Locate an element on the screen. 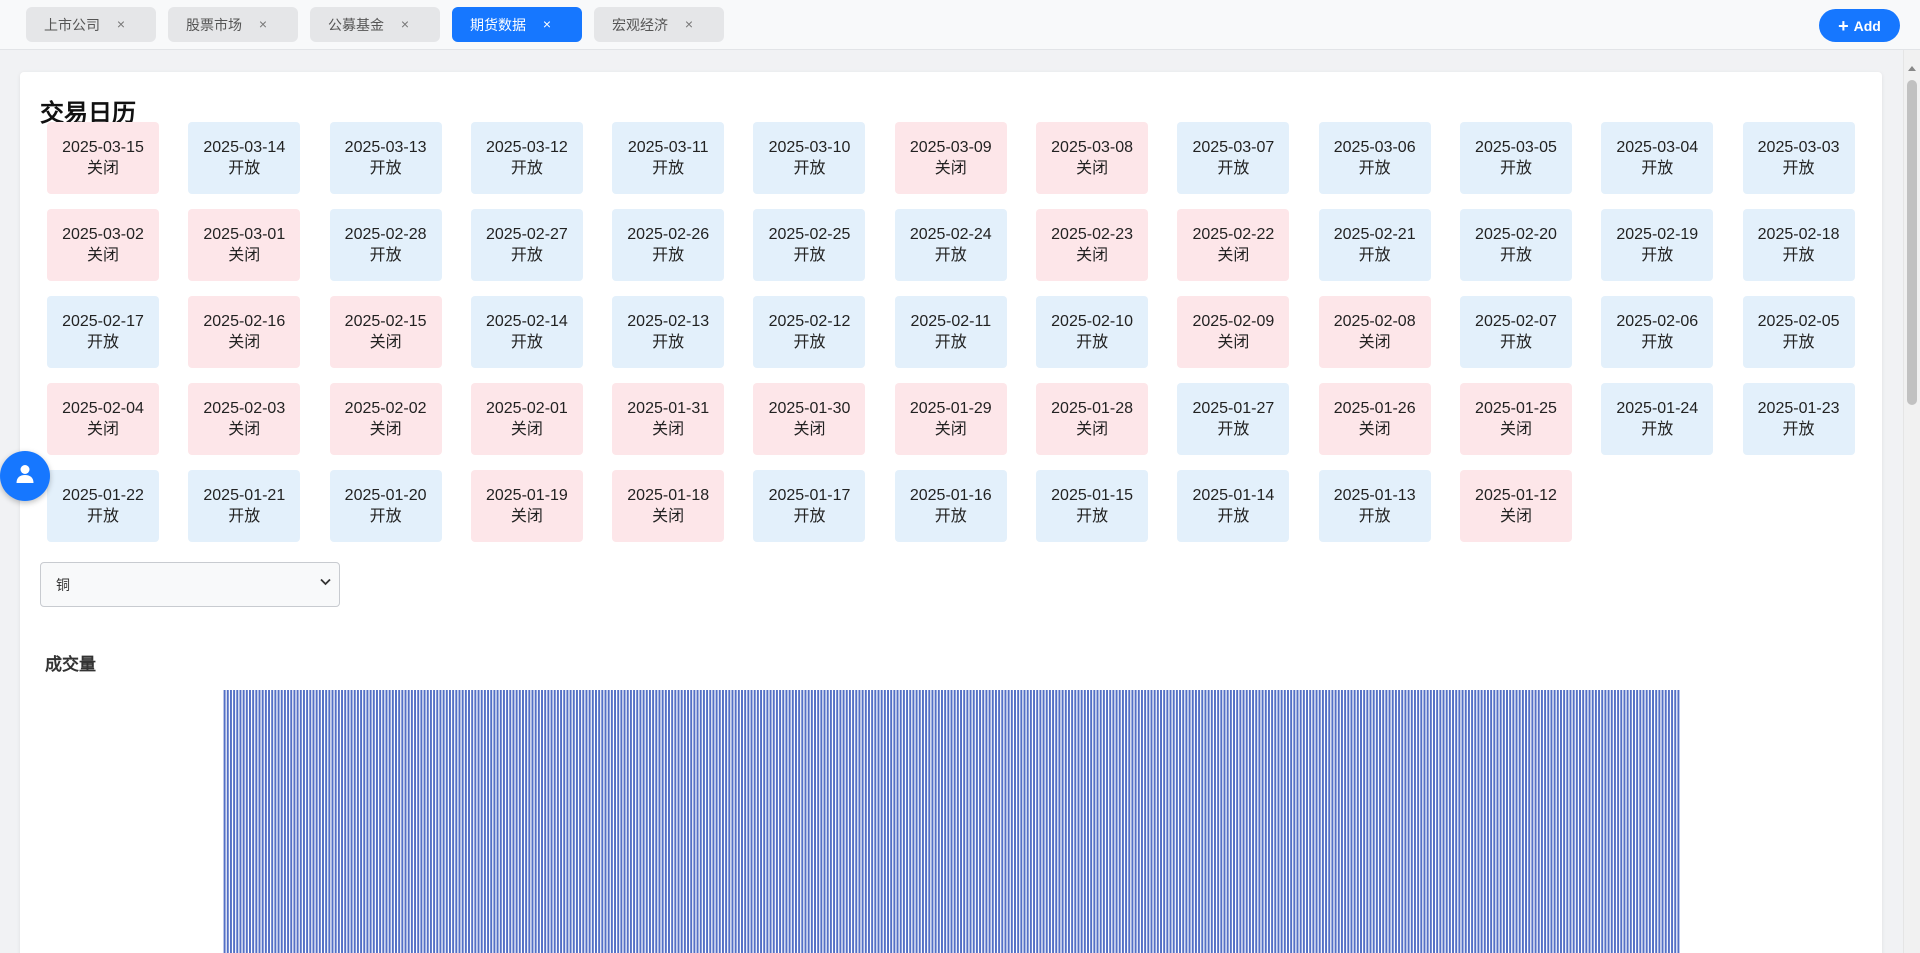 This screenshot has height=953, width=1920. add-tab-button: + Add is located at coordinates (1859, 25).